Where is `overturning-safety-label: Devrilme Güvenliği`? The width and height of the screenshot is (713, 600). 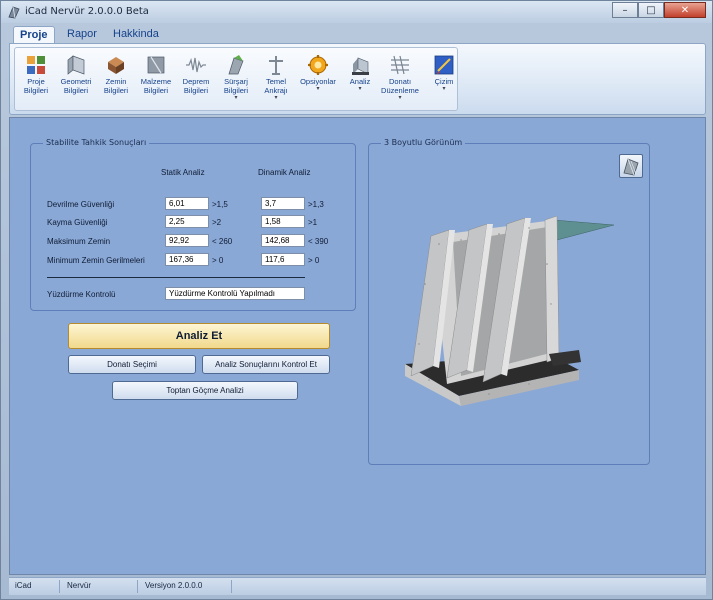 overturning-safety-label: Devrilme Güvenliği is located at coordinates (81, 204).